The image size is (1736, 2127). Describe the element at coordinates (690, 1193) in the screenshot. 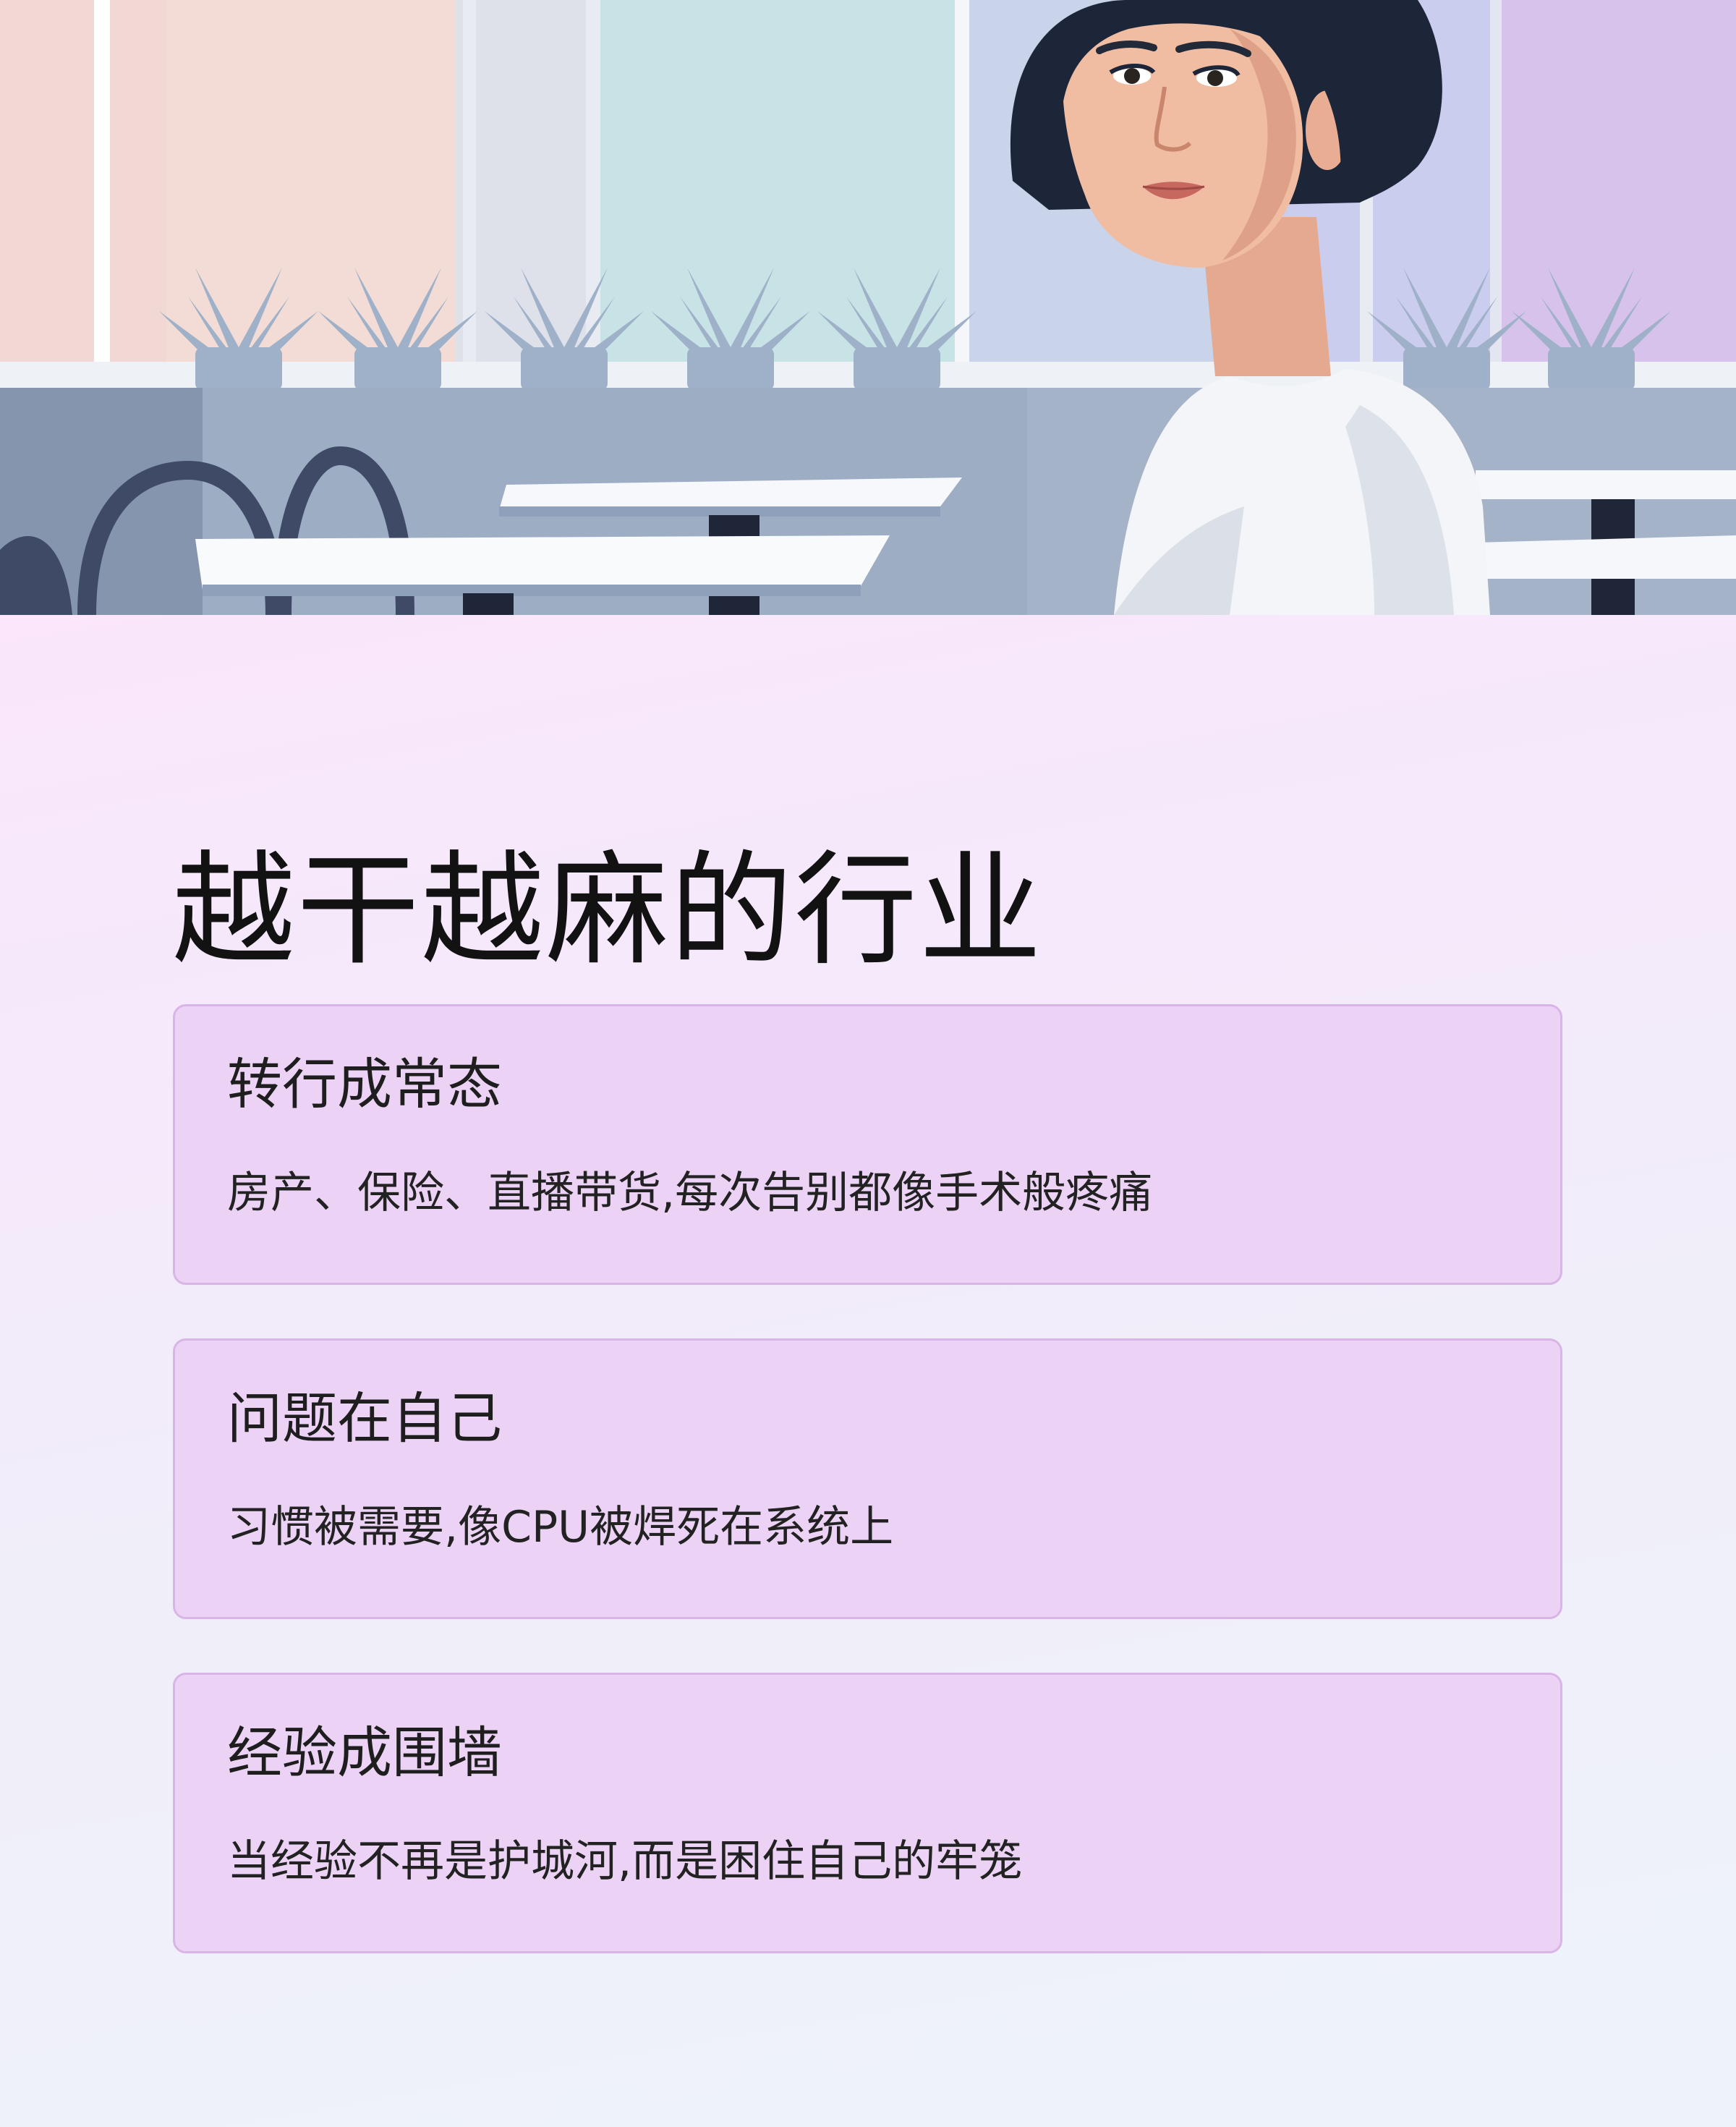

I see `card-description: 房产、保险、直播带货,每次告别都像手术般疼痛` at that location.